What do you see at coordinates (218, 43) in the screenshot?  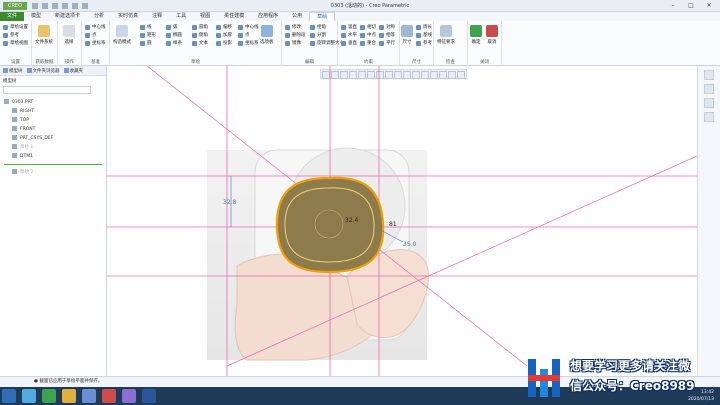 I see `project-icon` at bounding box center [218, 43].